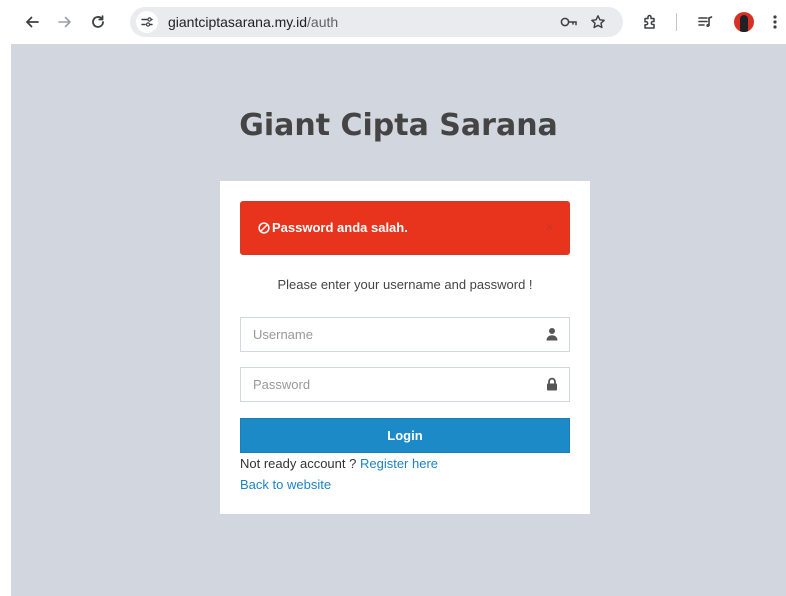  Describe the element at coordinates (386, 334) in the screenshot. I see `username-input` at that location.